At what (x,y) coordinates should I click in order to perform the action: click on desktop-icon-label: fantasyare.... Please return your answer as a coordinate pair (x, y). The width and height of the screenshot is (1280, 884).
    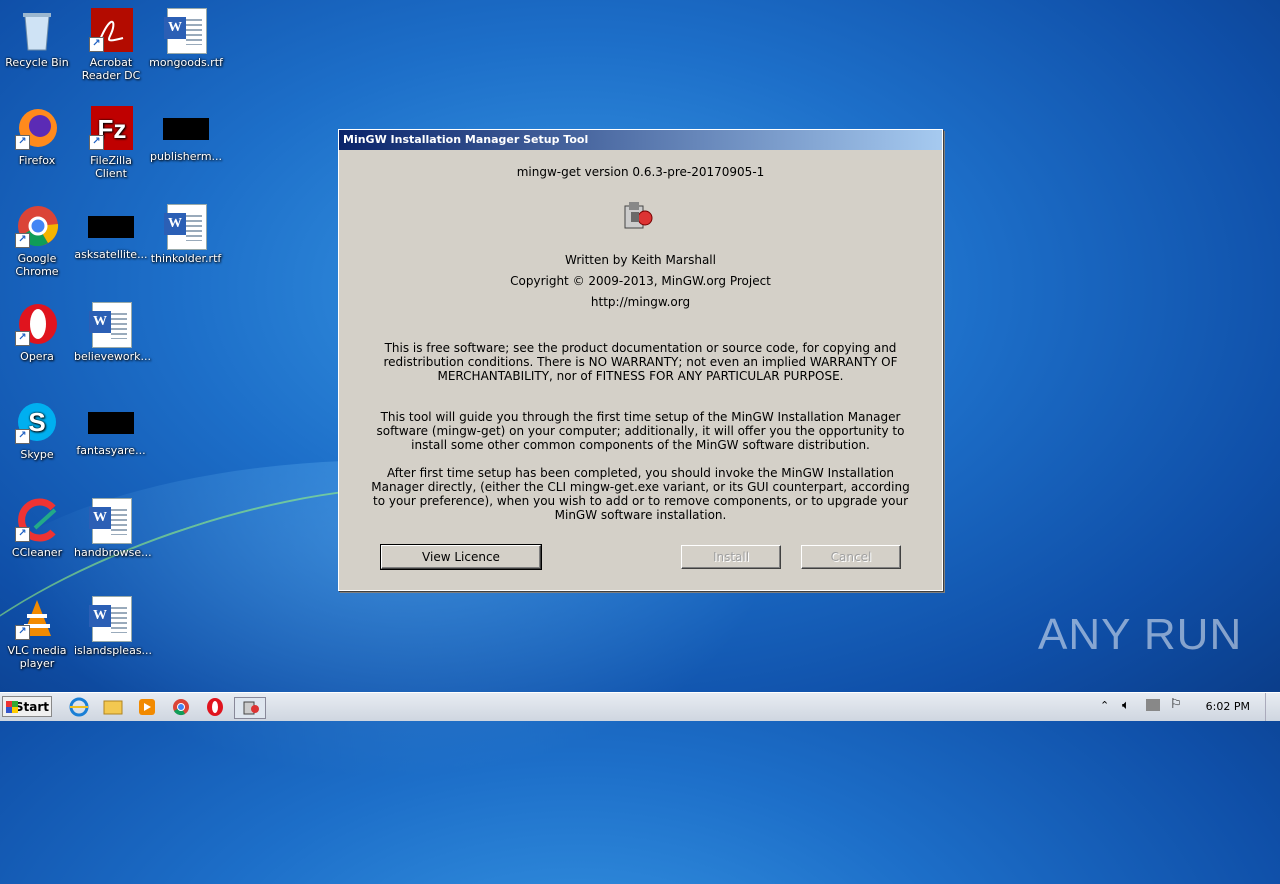
    Looking at the image, I should click on (111, 450).